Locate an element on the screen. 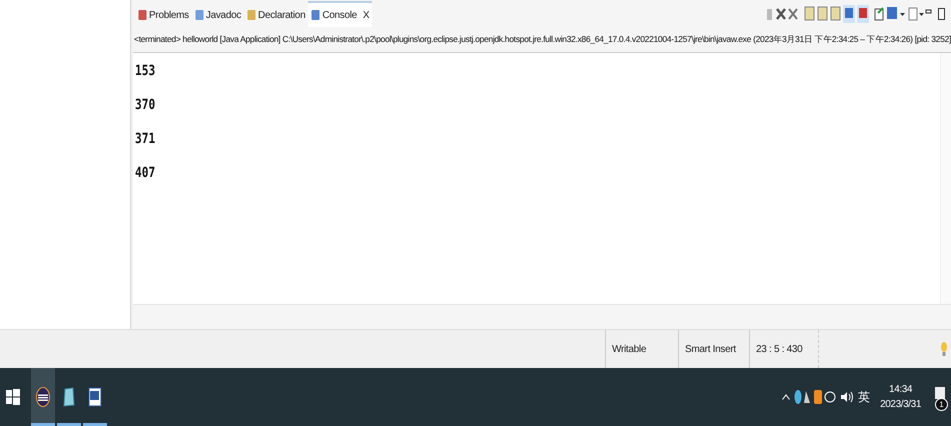  view-tab: Javadoc is located at coordinates (218, 14).